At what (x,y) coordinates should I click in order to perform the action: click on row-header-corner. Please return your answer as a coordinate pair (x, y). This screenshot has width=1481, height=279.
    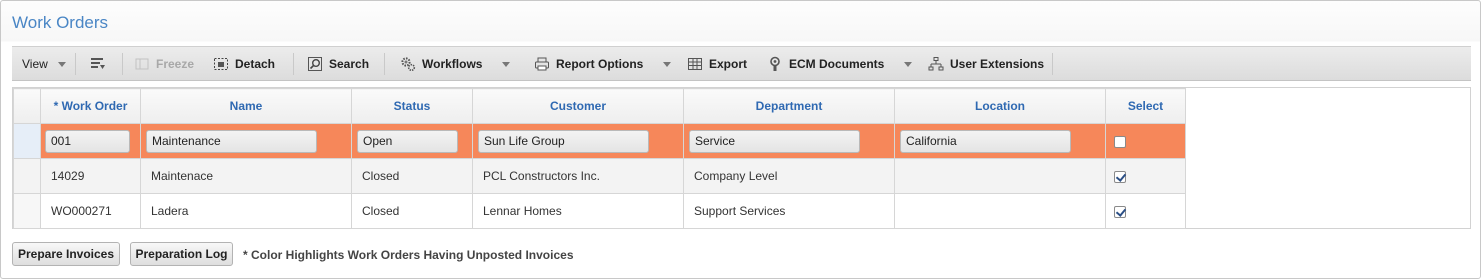
    Looking at the image, I should click on (27, 106).